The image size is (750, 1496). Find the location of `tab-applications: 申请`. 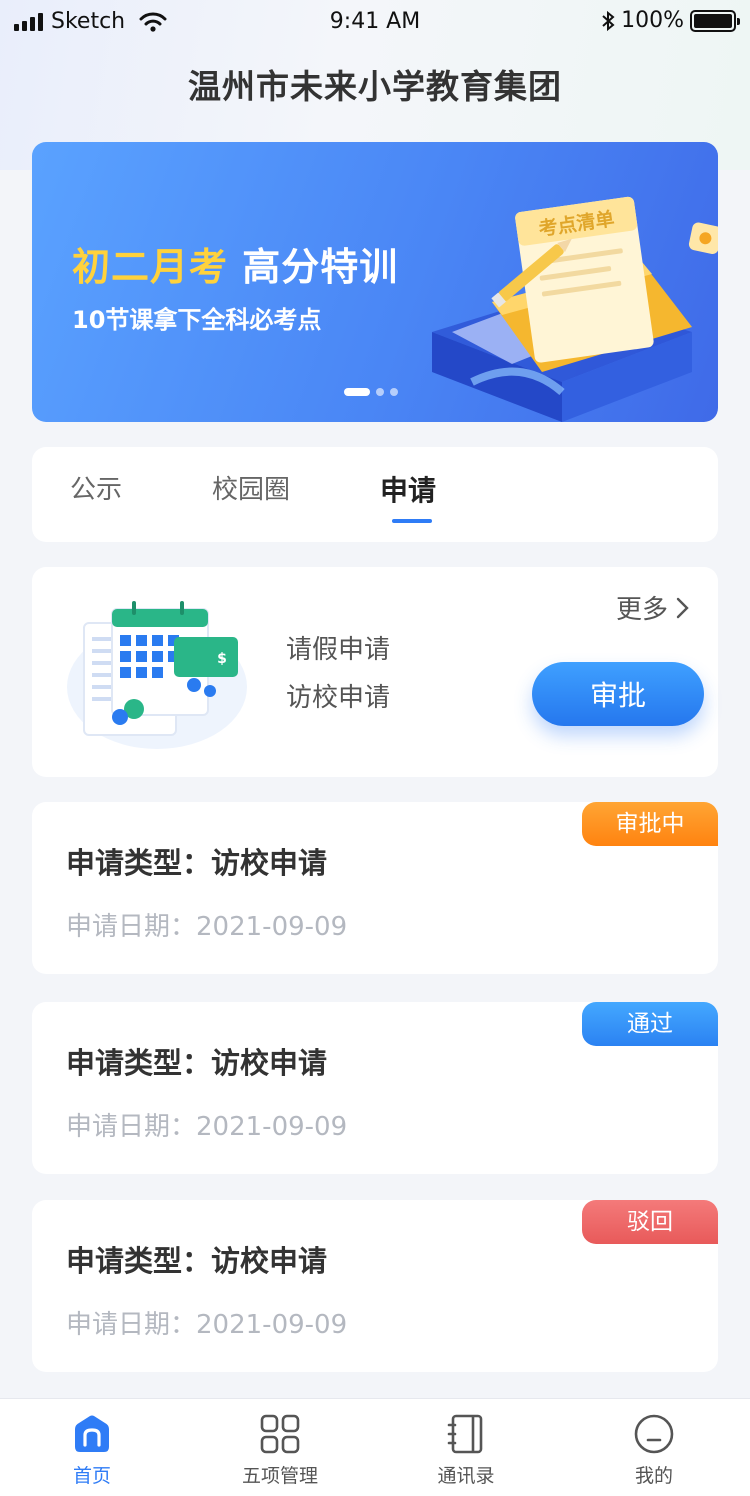

tab-applications: 申请 is located at coordinates (408, 489).